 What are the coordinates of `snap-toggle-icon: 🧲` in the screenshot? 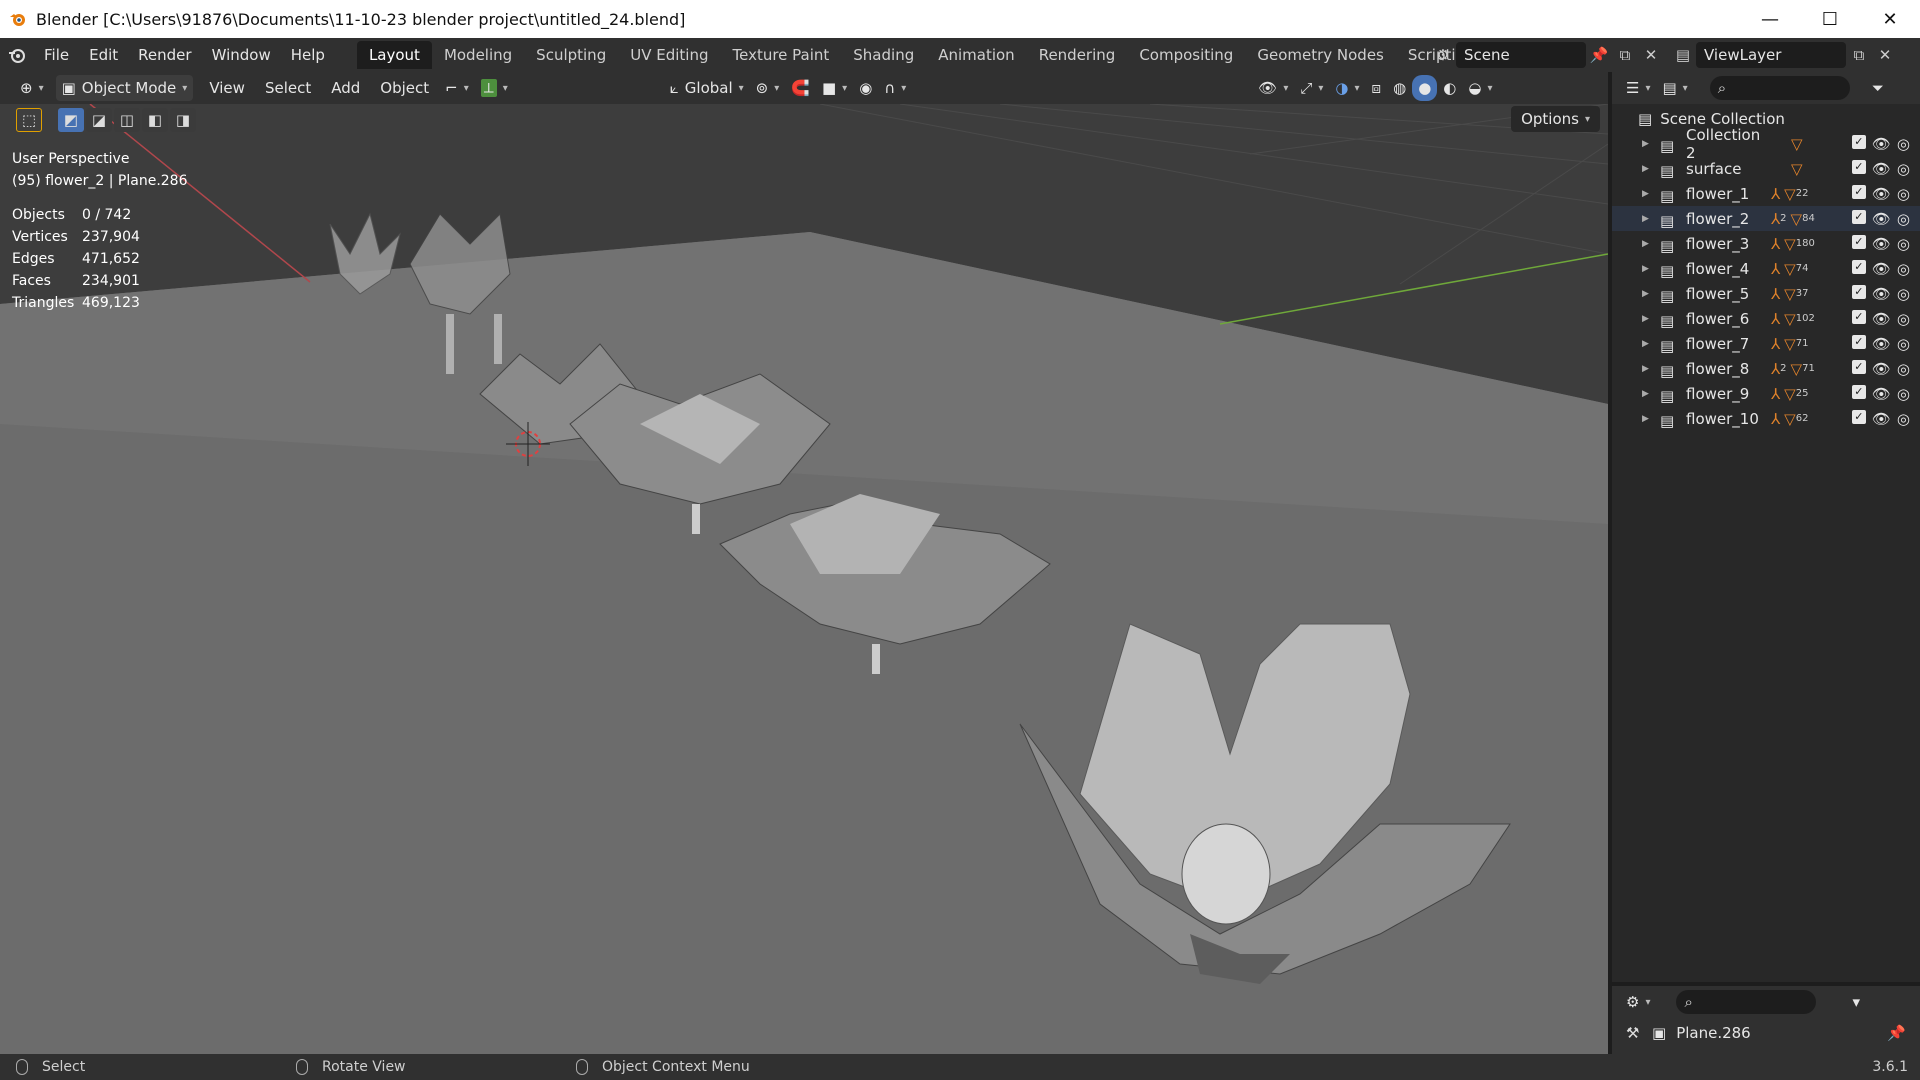 It's located at (800, 88).